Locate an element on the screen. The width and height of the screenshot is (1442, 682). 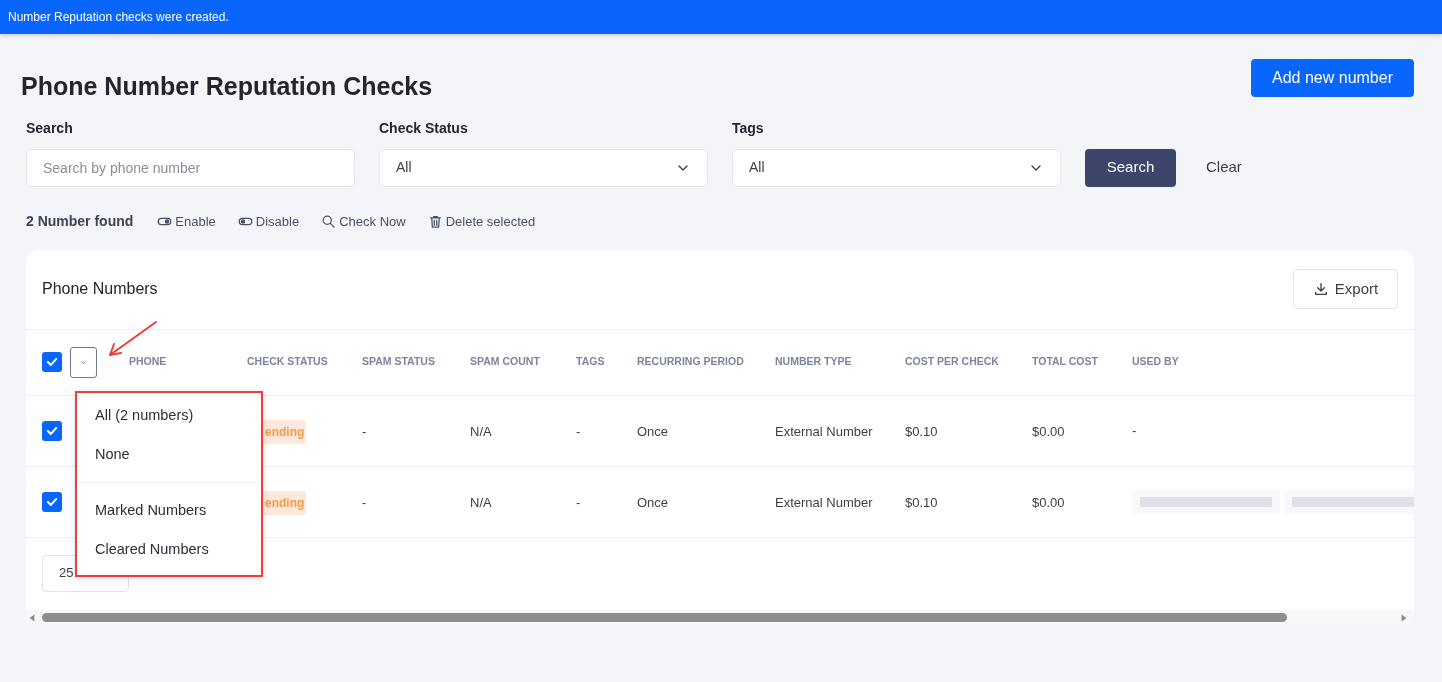
action-button: Disable is located at coordinates (268, 221).